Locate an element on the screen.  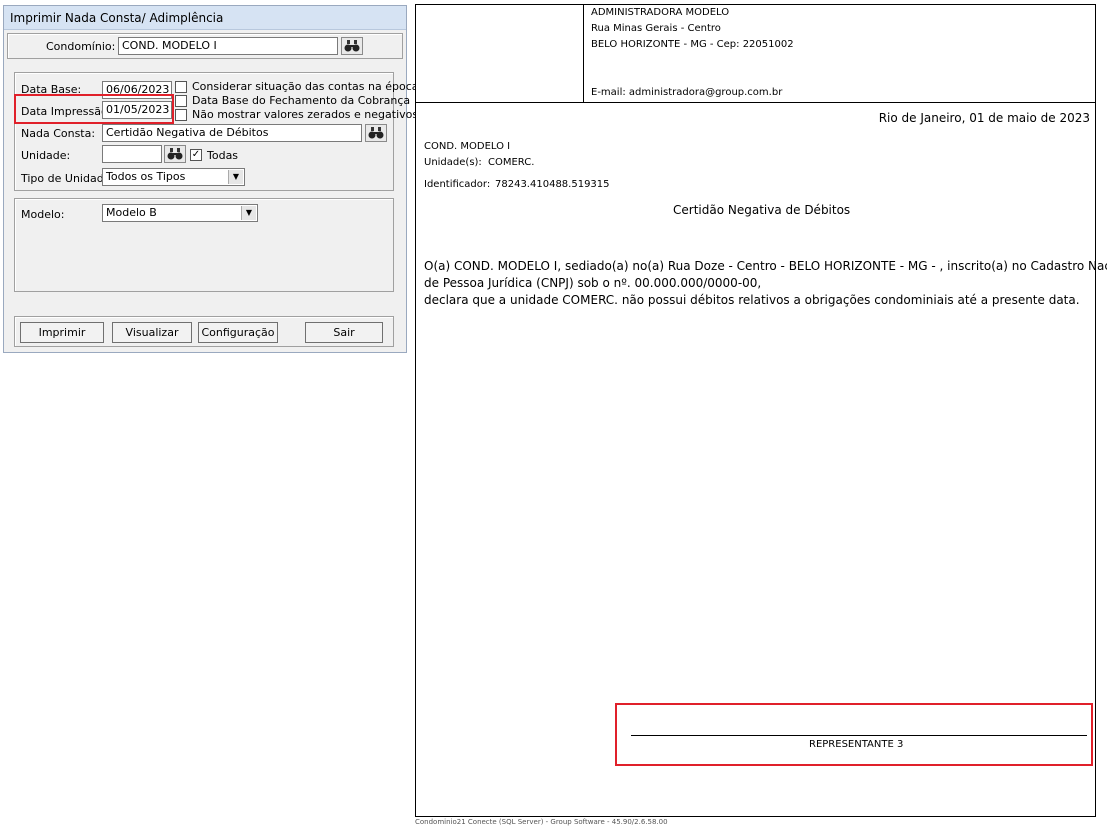
report-identificador-value: 78243.410488.519315 is located at coordinates (552, 184).